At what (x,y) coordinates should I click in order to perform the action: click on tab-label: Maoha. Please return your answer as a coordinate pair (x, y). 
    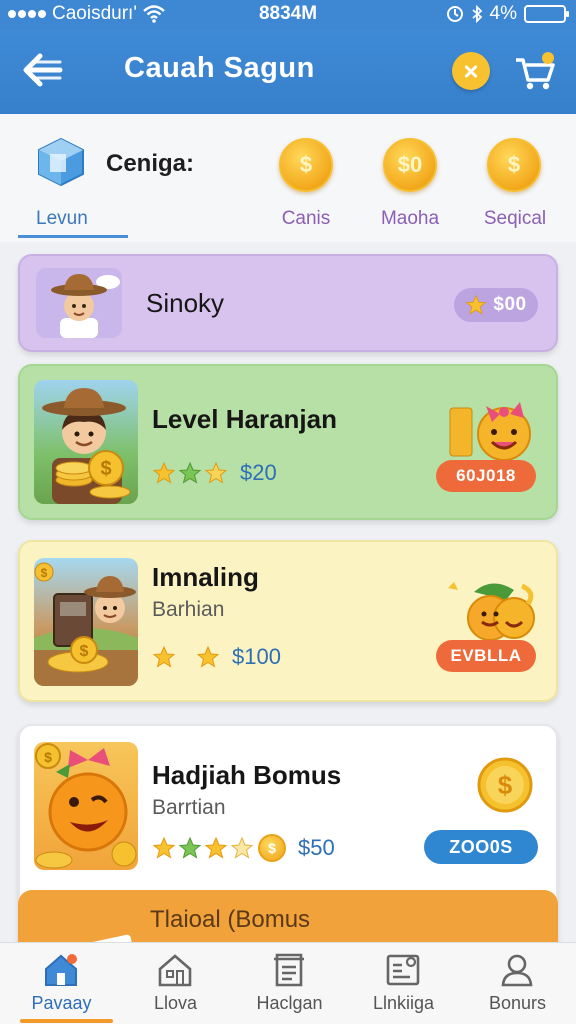
    Looking at the image, I should click on (410, 218).